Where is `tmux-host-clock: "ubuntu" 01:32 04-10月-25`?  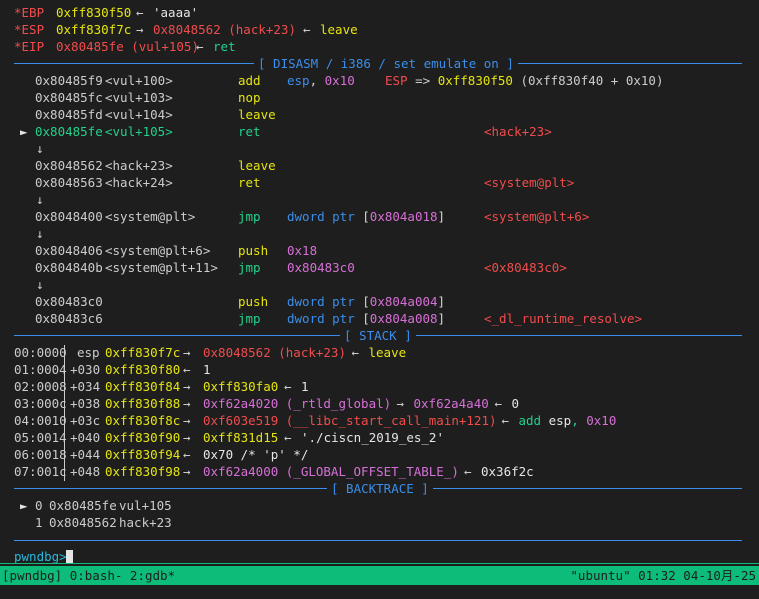 tmux-host-clock: "ubuntu" 01:32 04-10月-25 is located at coordinates (663, 575).